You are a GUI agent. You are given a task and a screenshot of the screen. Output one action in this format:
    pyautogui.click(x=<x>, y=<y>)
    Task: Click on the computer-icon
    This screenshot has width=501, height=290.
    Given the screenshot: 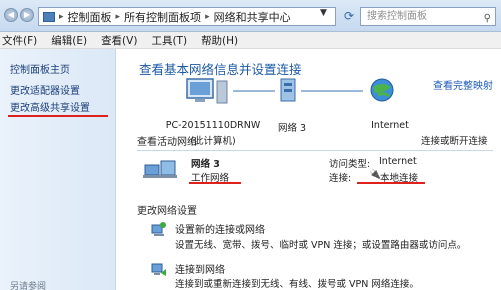 What is the action you would take?
    pyautogui.click(x=207, y=91)
    